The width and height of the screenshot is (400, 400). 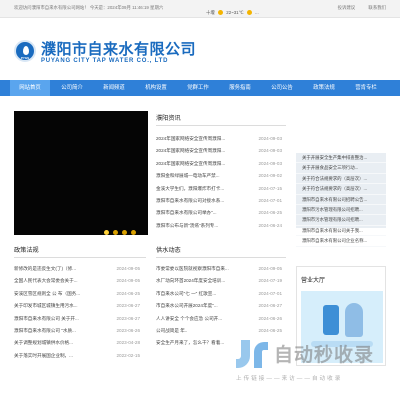 I want to click on policy-item: 关于印发市城区城镇生用污水... 2023-06-27, so click(x=77, y=306).